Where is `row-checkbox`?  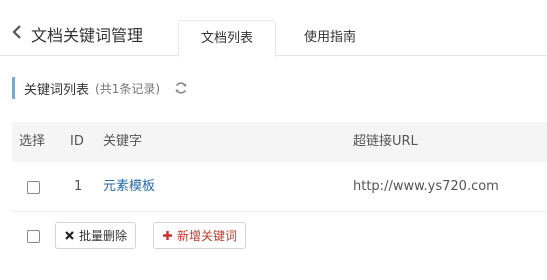 row-checkbox is located at coordinates (33, 187).